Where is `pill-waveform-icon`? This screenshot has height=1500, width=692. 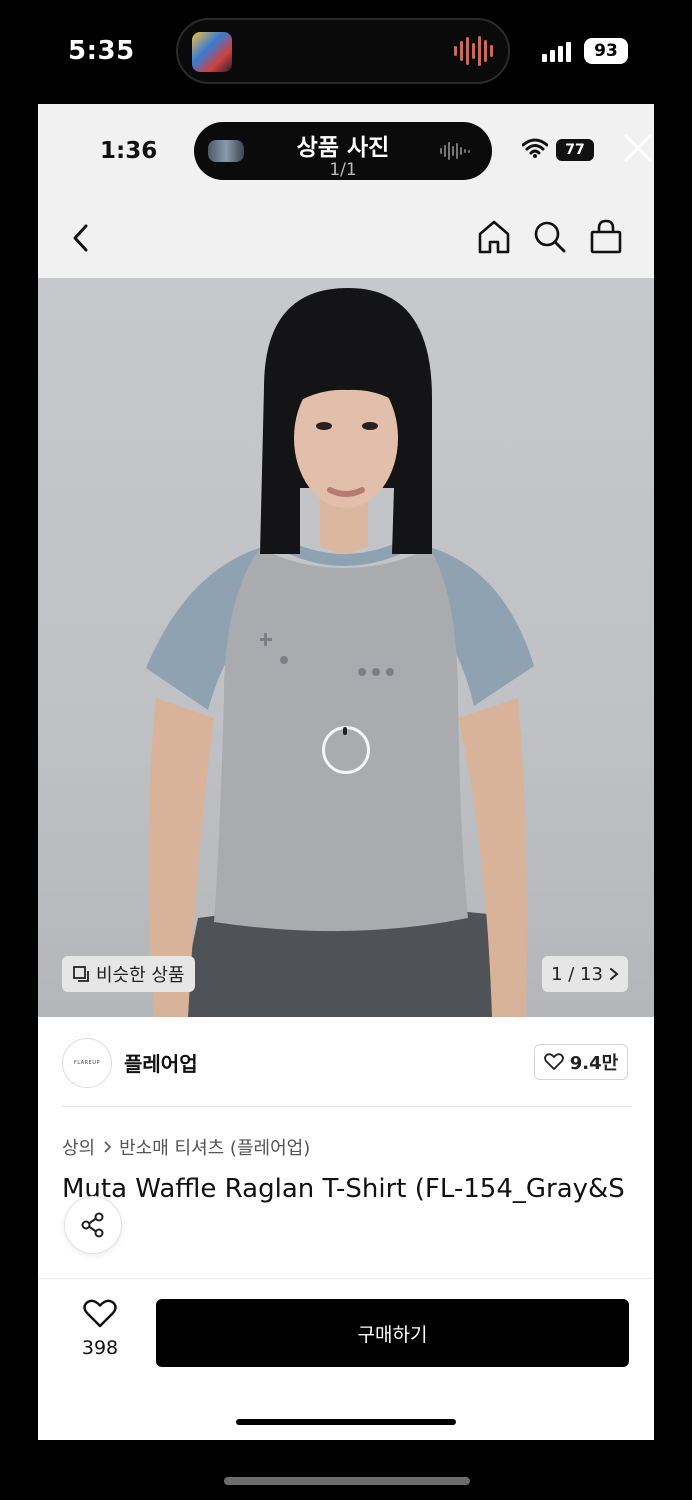
pill-waveform-icon is located at coordinates (455, 151).